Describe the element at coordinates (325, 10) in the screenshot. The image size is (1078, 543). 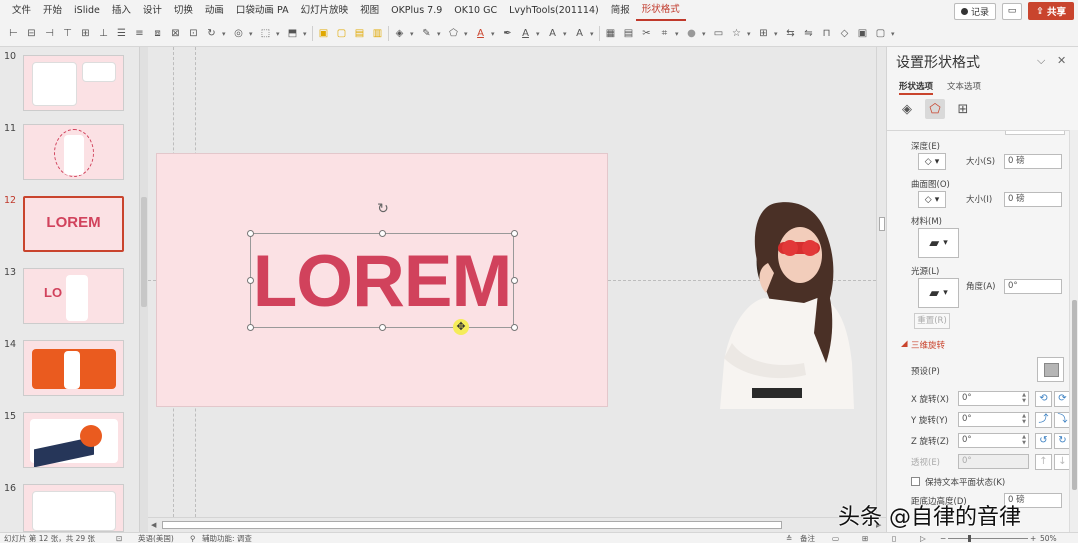
I see `menu-slideshow: 幻灯片放映` at that location.